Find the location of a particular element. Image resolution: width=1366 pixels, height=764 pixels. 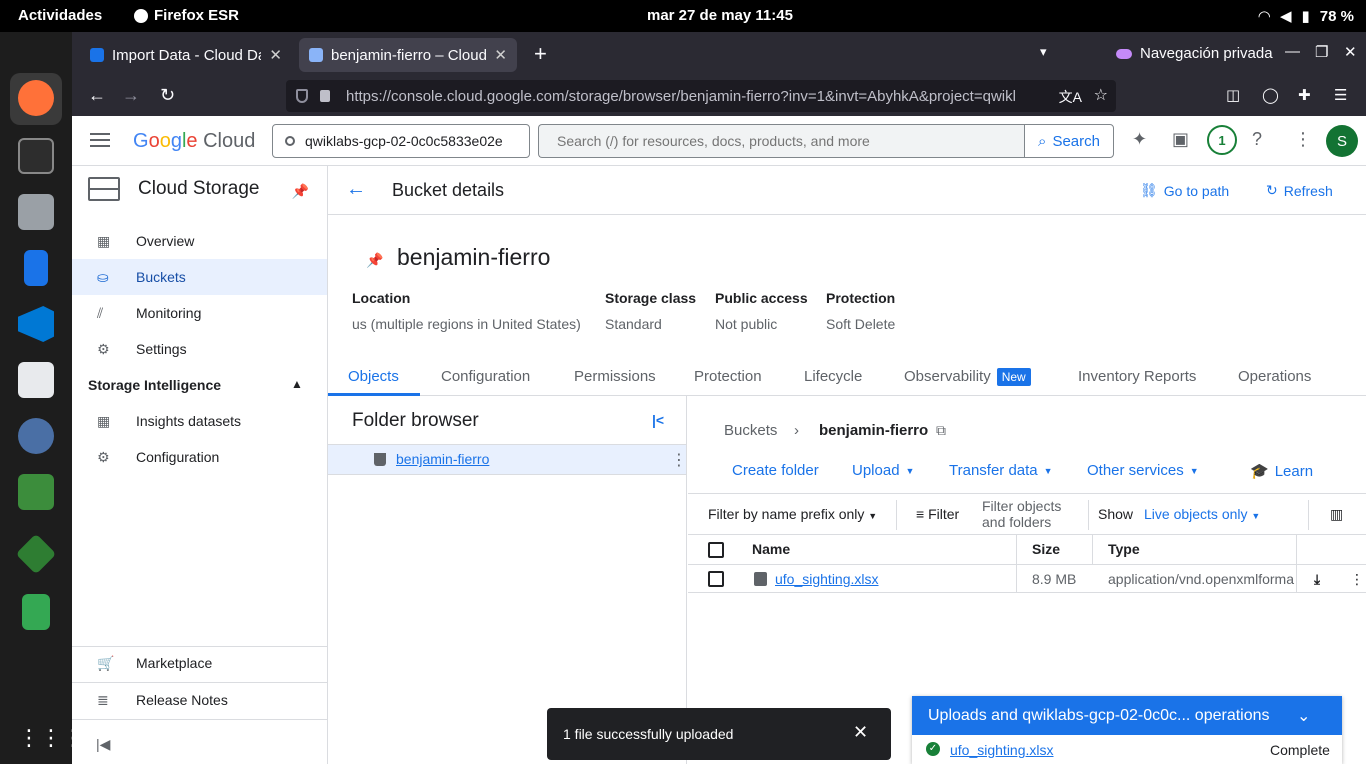

tab-cloud-storage: benjamin-fierro – Cloud S ✕ is located at coordinates (408, 55).